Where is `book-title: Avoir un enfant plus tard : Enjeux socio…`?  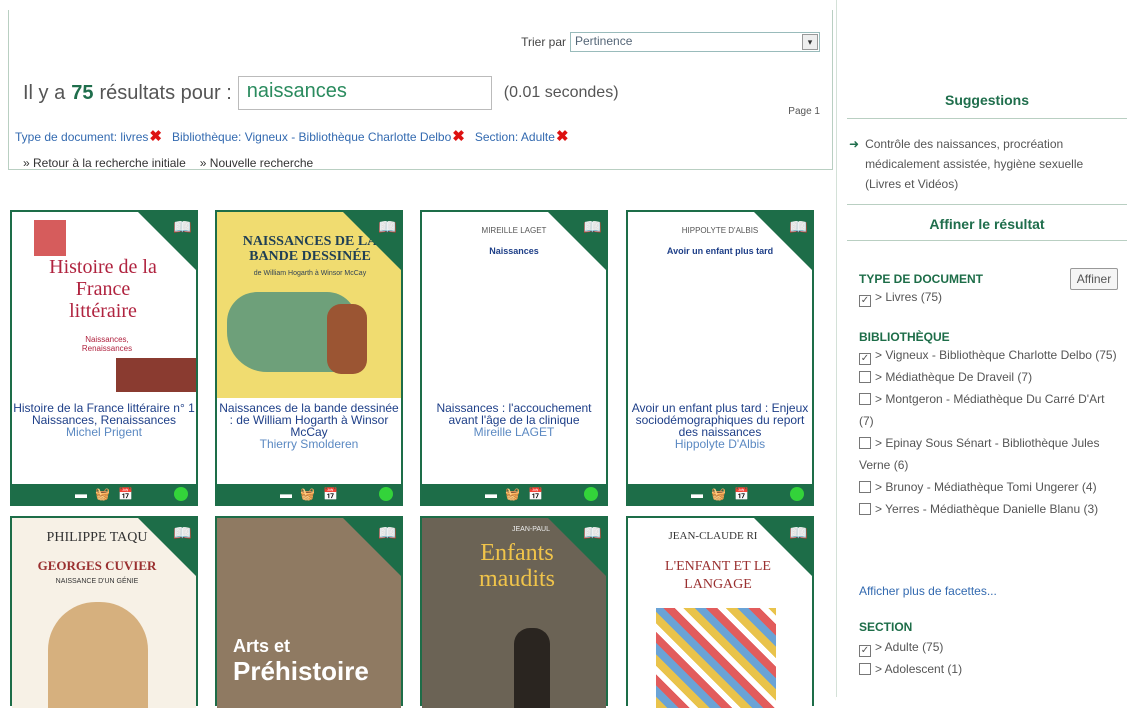 book-title: Avoir un enfant plus tard : Enjeux socio… is located at coordinates (720, 420).